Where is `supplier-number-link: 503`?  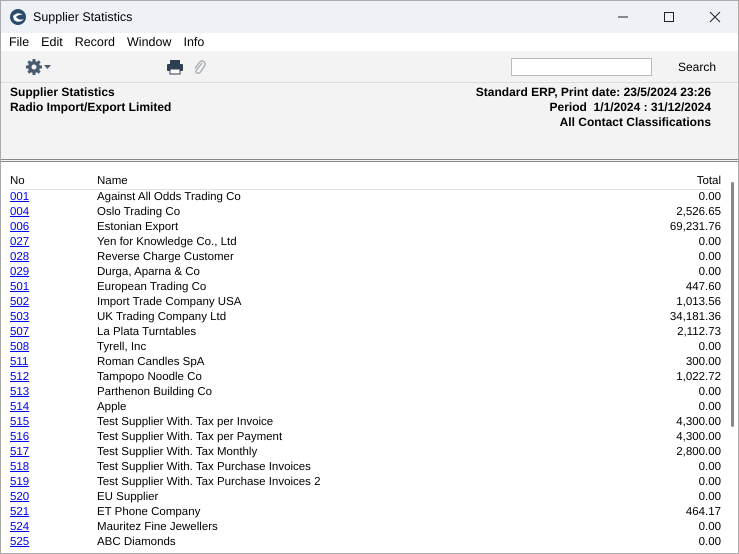 supplier-number-link: 503 is located at coordinates (20, 317).